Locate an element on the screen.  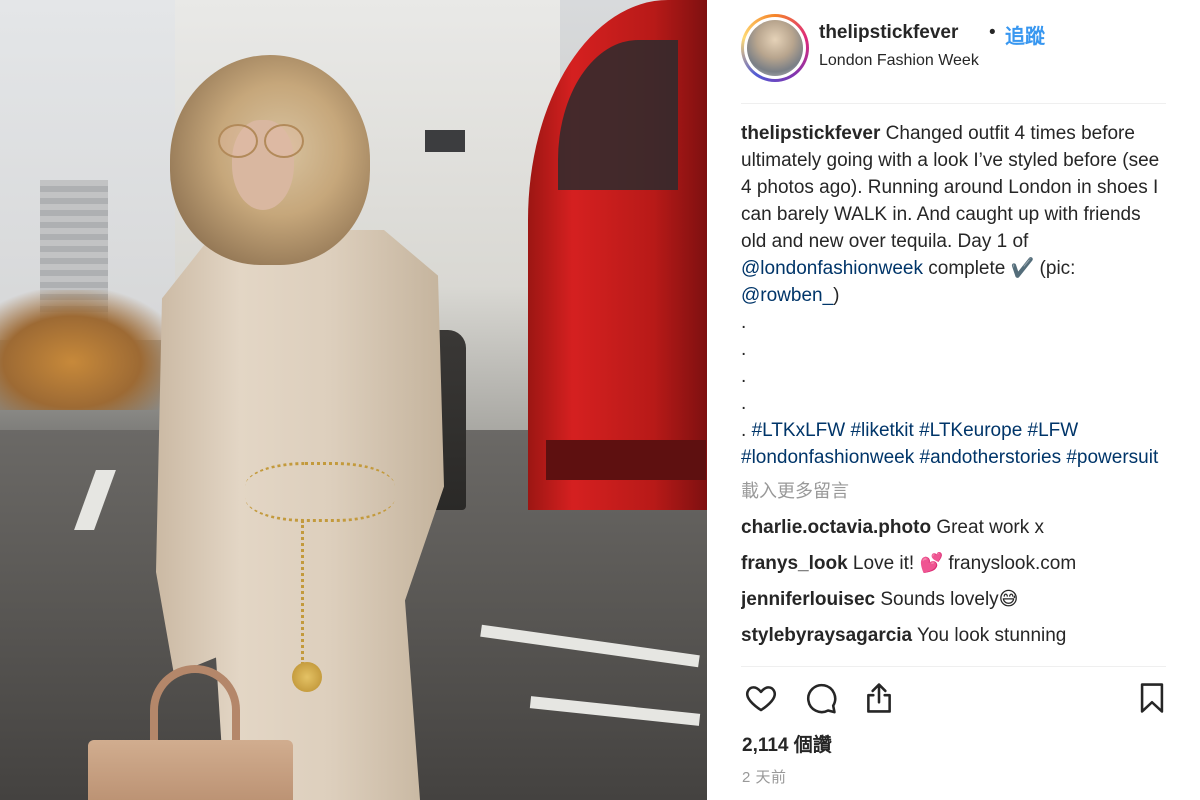
username-link: thelipstickfever is located at coordinates (888, 33).